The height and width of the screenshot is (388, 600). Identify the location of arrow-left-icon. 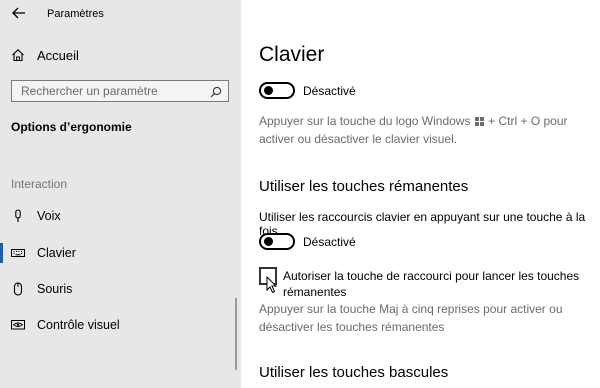
(18, 13).